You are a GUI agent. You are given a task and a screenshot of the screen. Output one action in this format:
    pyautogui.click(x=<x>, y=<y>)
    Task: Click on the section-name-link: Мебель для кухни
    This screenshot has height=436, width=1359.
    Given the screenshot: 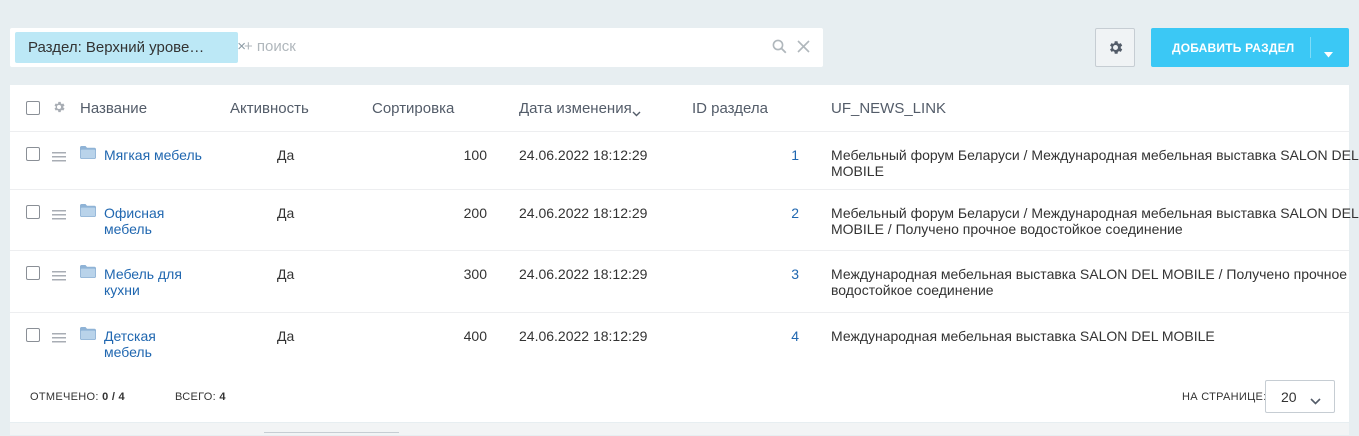 What is the action you would take?
    pyautogui.click(x=159, y=282)
    